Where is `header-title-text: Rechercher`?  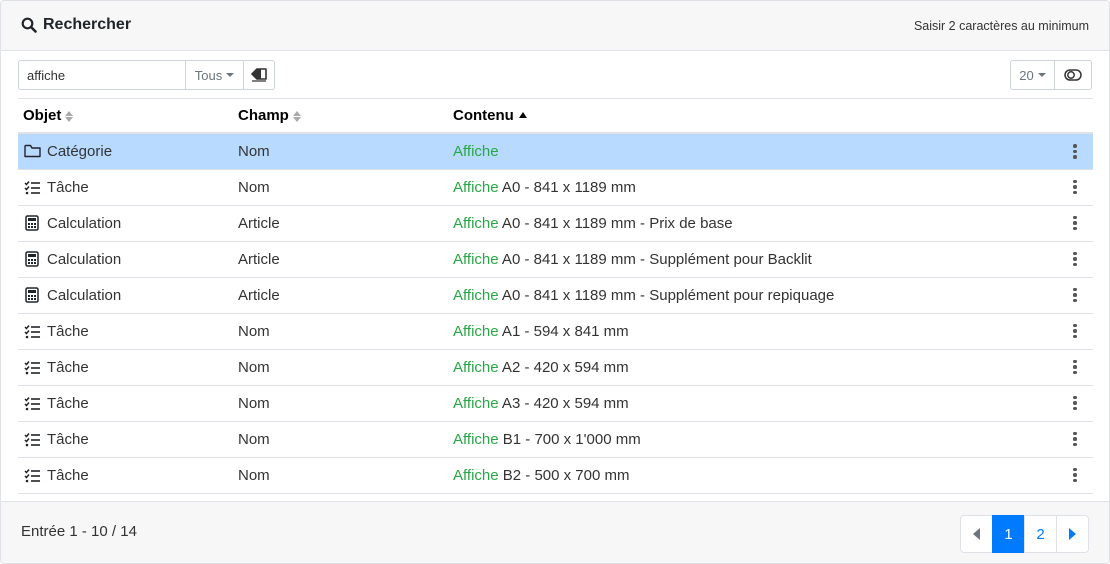
header-title-text: Rechercher is located at coordinates (87, 24).